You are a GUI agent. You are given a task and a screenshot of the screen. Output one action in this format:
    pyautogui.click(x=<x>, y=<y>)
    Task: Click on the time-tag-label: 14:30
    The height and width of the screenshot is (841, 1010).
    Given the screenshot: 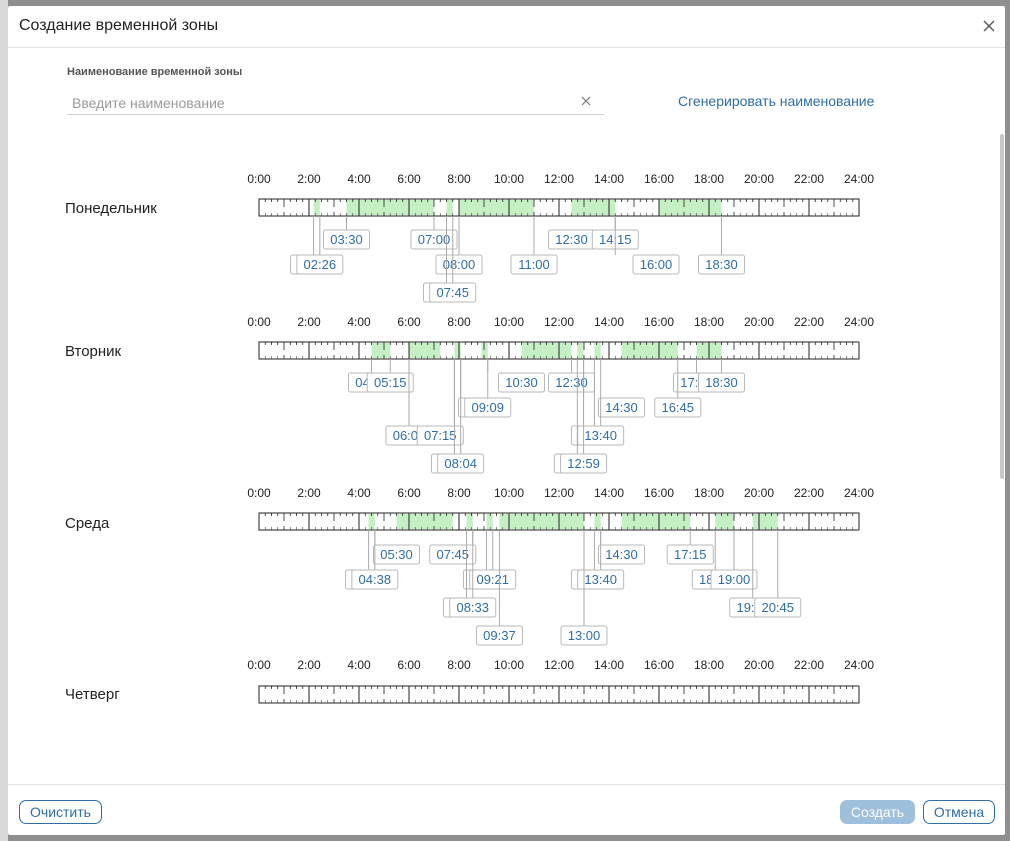 What is the action you would take?
    pyautogui.click(x=621, y=554)
    